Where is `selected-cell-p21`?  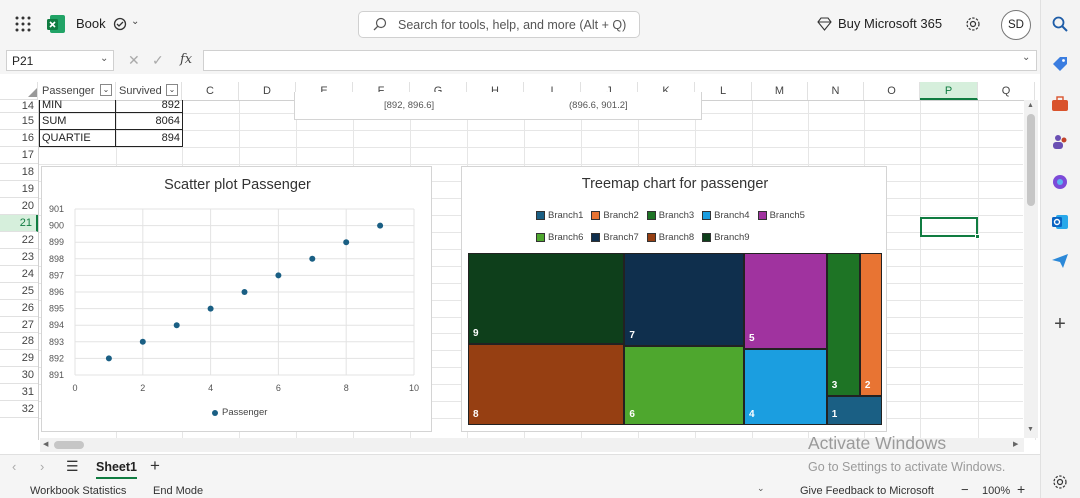
selected-cell-p21 is located at coordinates (949, 227).